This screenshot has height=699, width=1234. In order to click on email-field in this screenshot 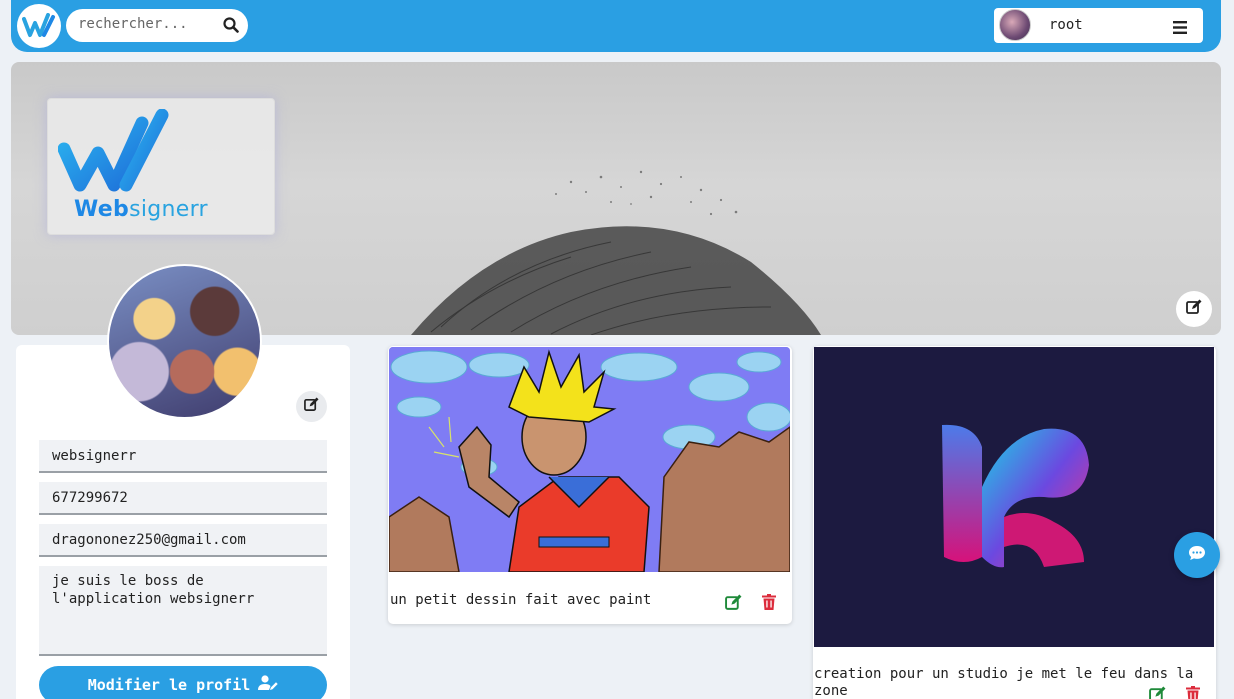, I will do `click(183, 540)`.